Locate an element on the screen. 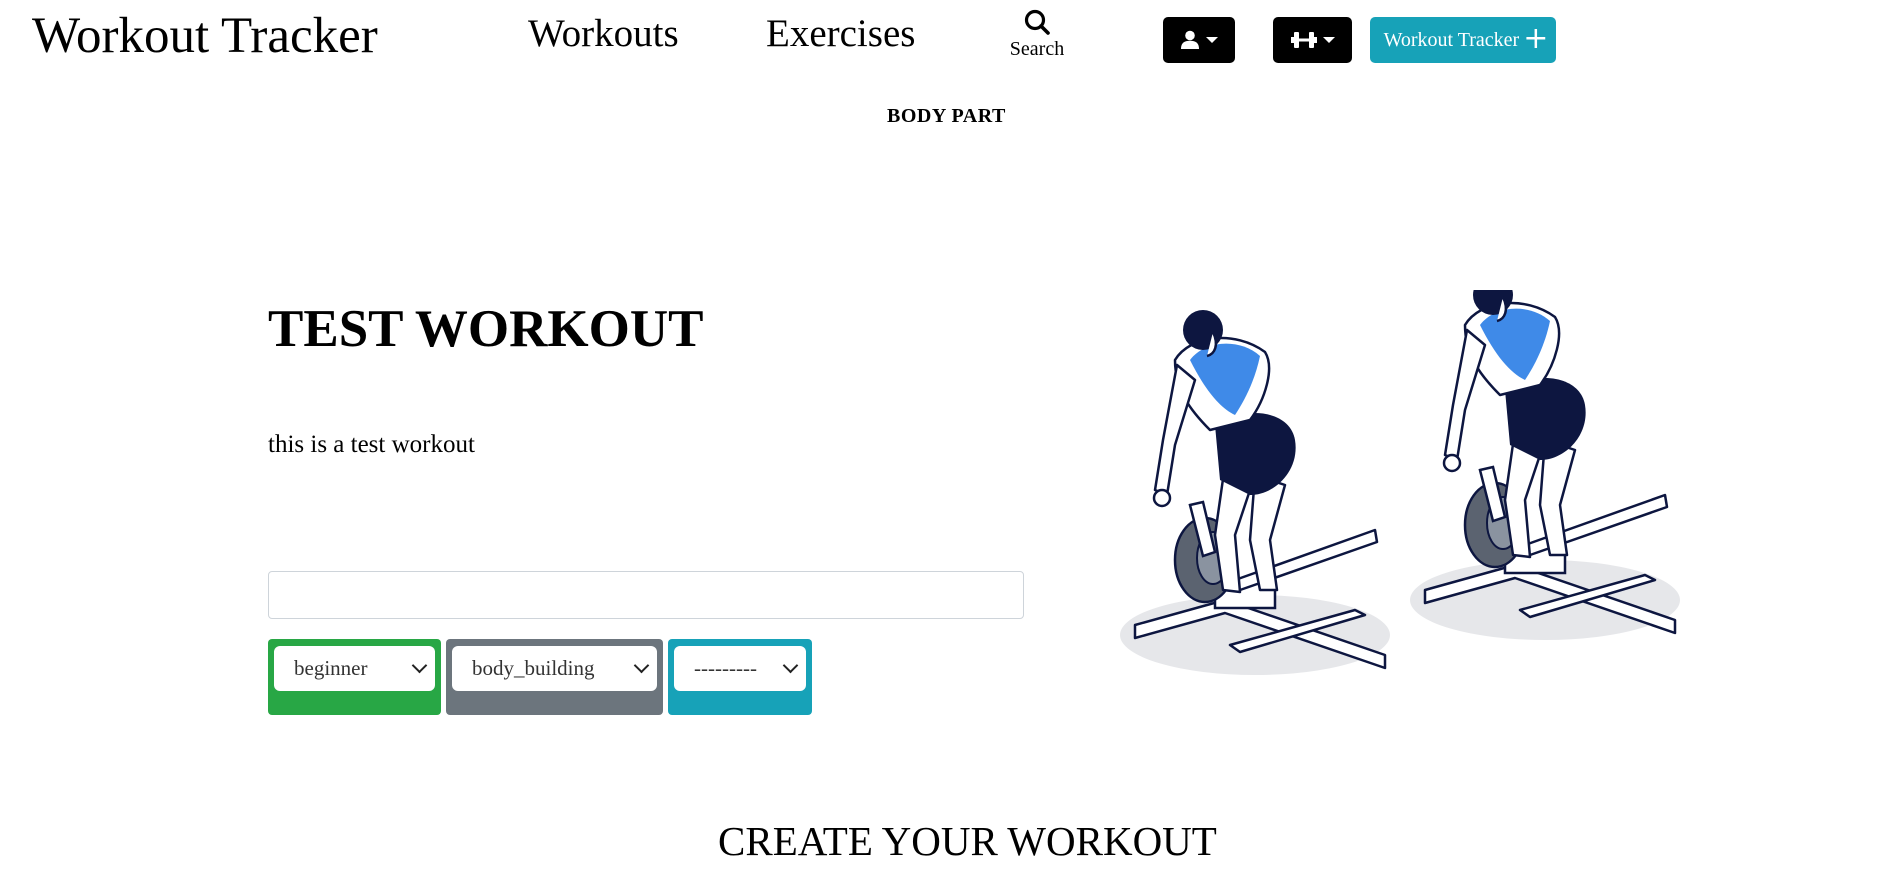 The height and width of the screenshot is (873, 1885). body-part-select-value: --------- is located at coordinates (725, 668).